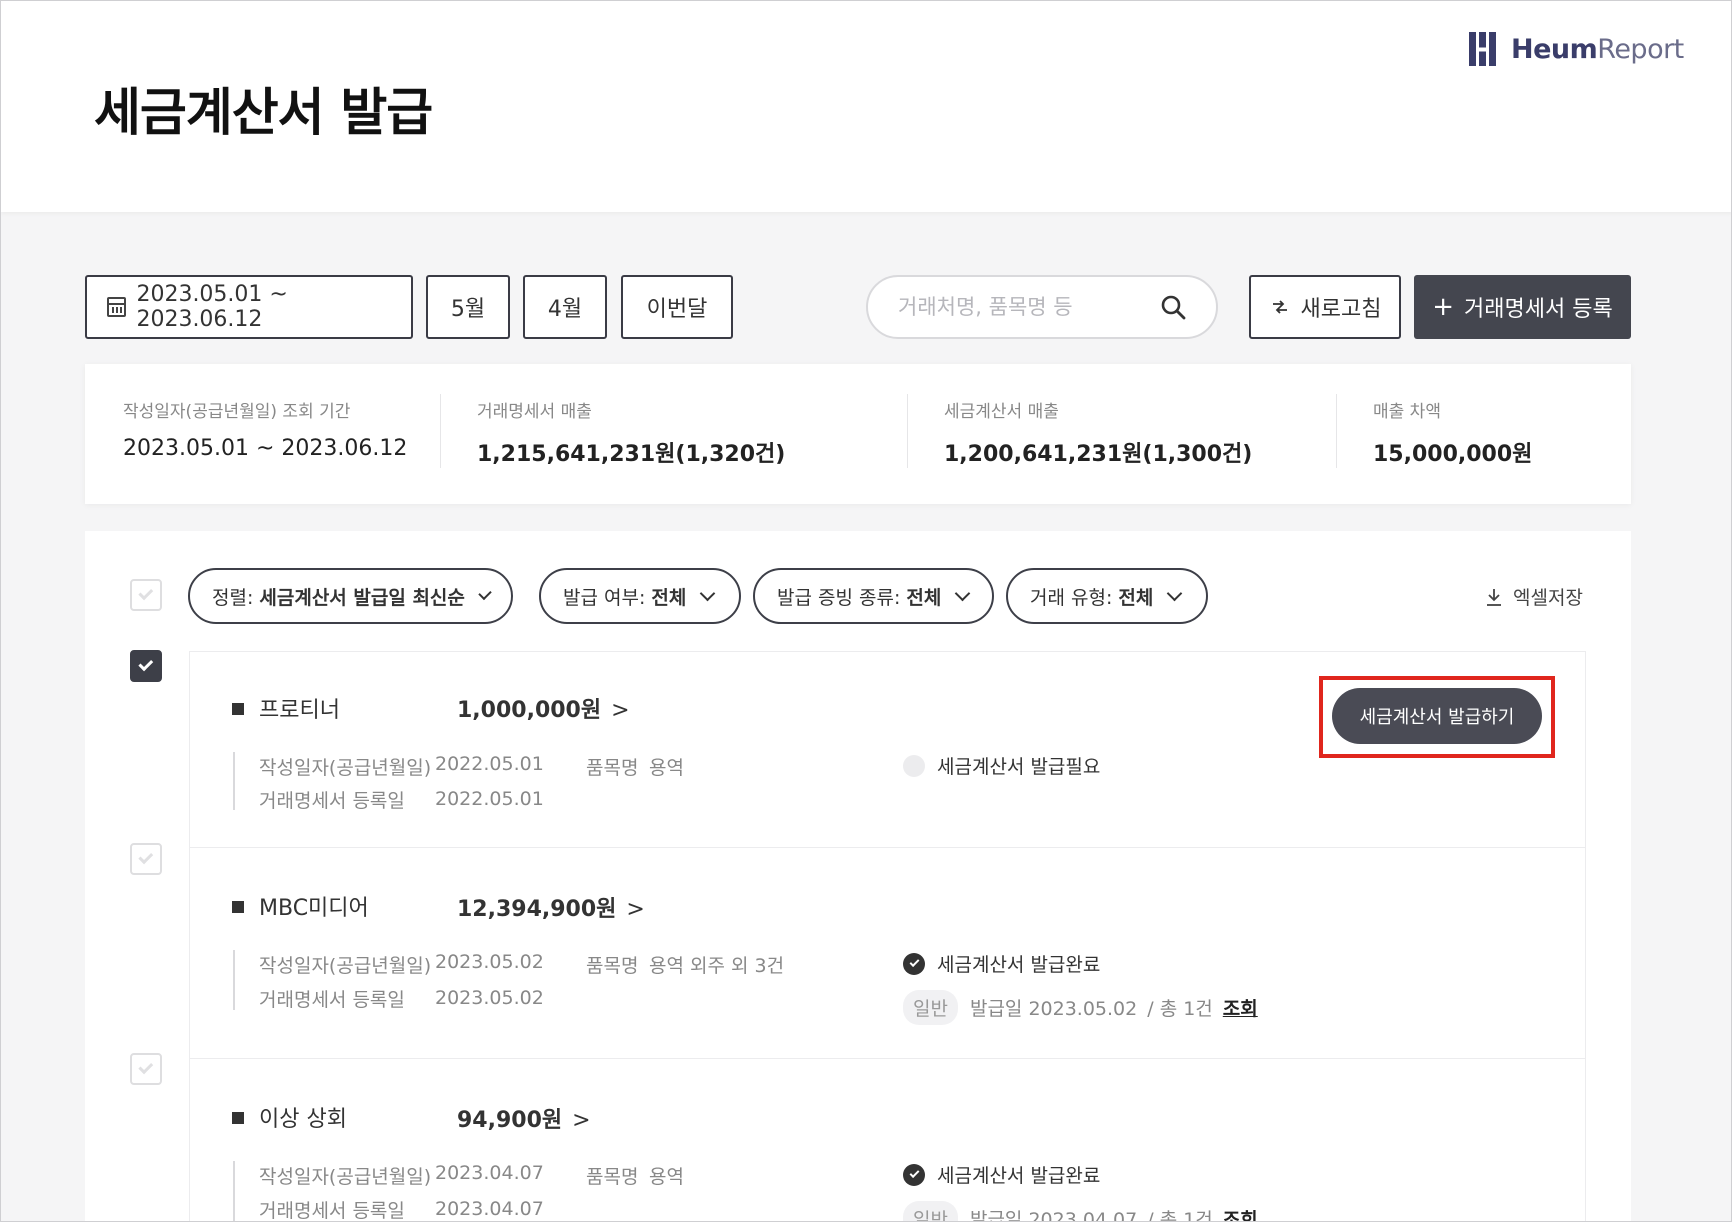 The image size is (1732, 1222). I want to click on brand-logo: HeumReport, so click(1576, 49).